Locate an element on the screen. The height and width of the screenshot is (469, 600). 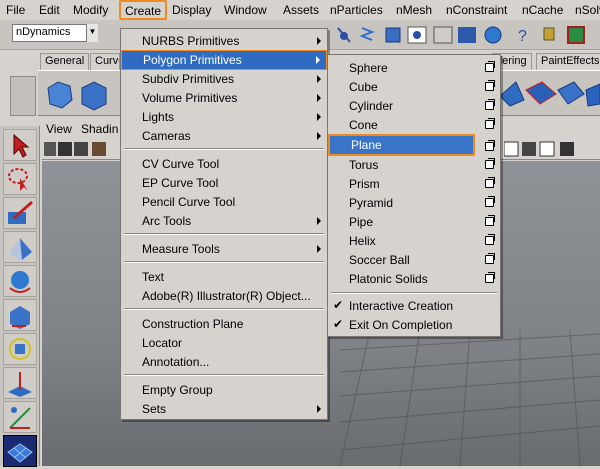
show-manipulator-tool is located at coordinates (20, 417).